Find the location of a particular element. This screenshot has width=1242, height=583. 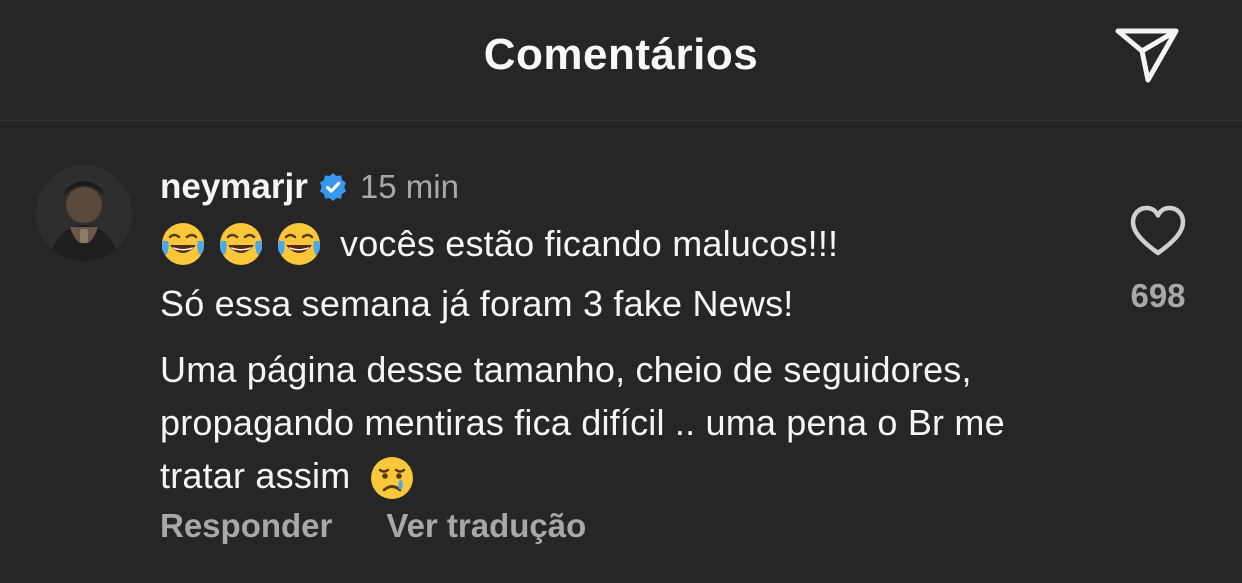

share-button is located at coordinates (1147, 54).